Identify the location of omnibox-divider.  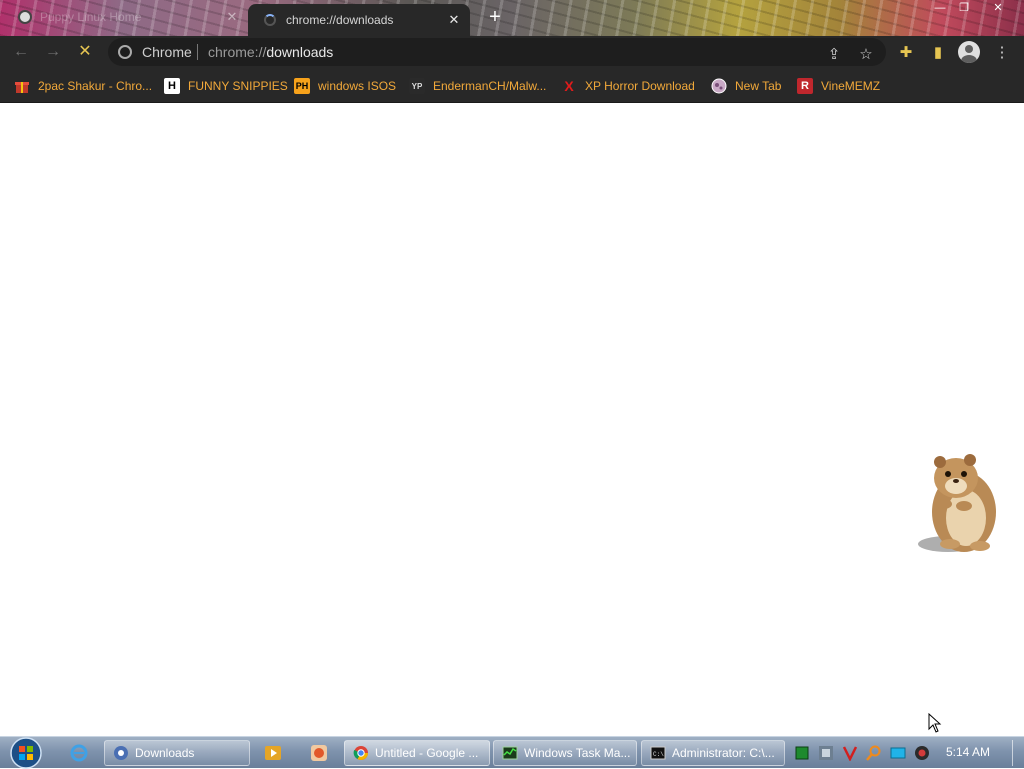
(197, 52).